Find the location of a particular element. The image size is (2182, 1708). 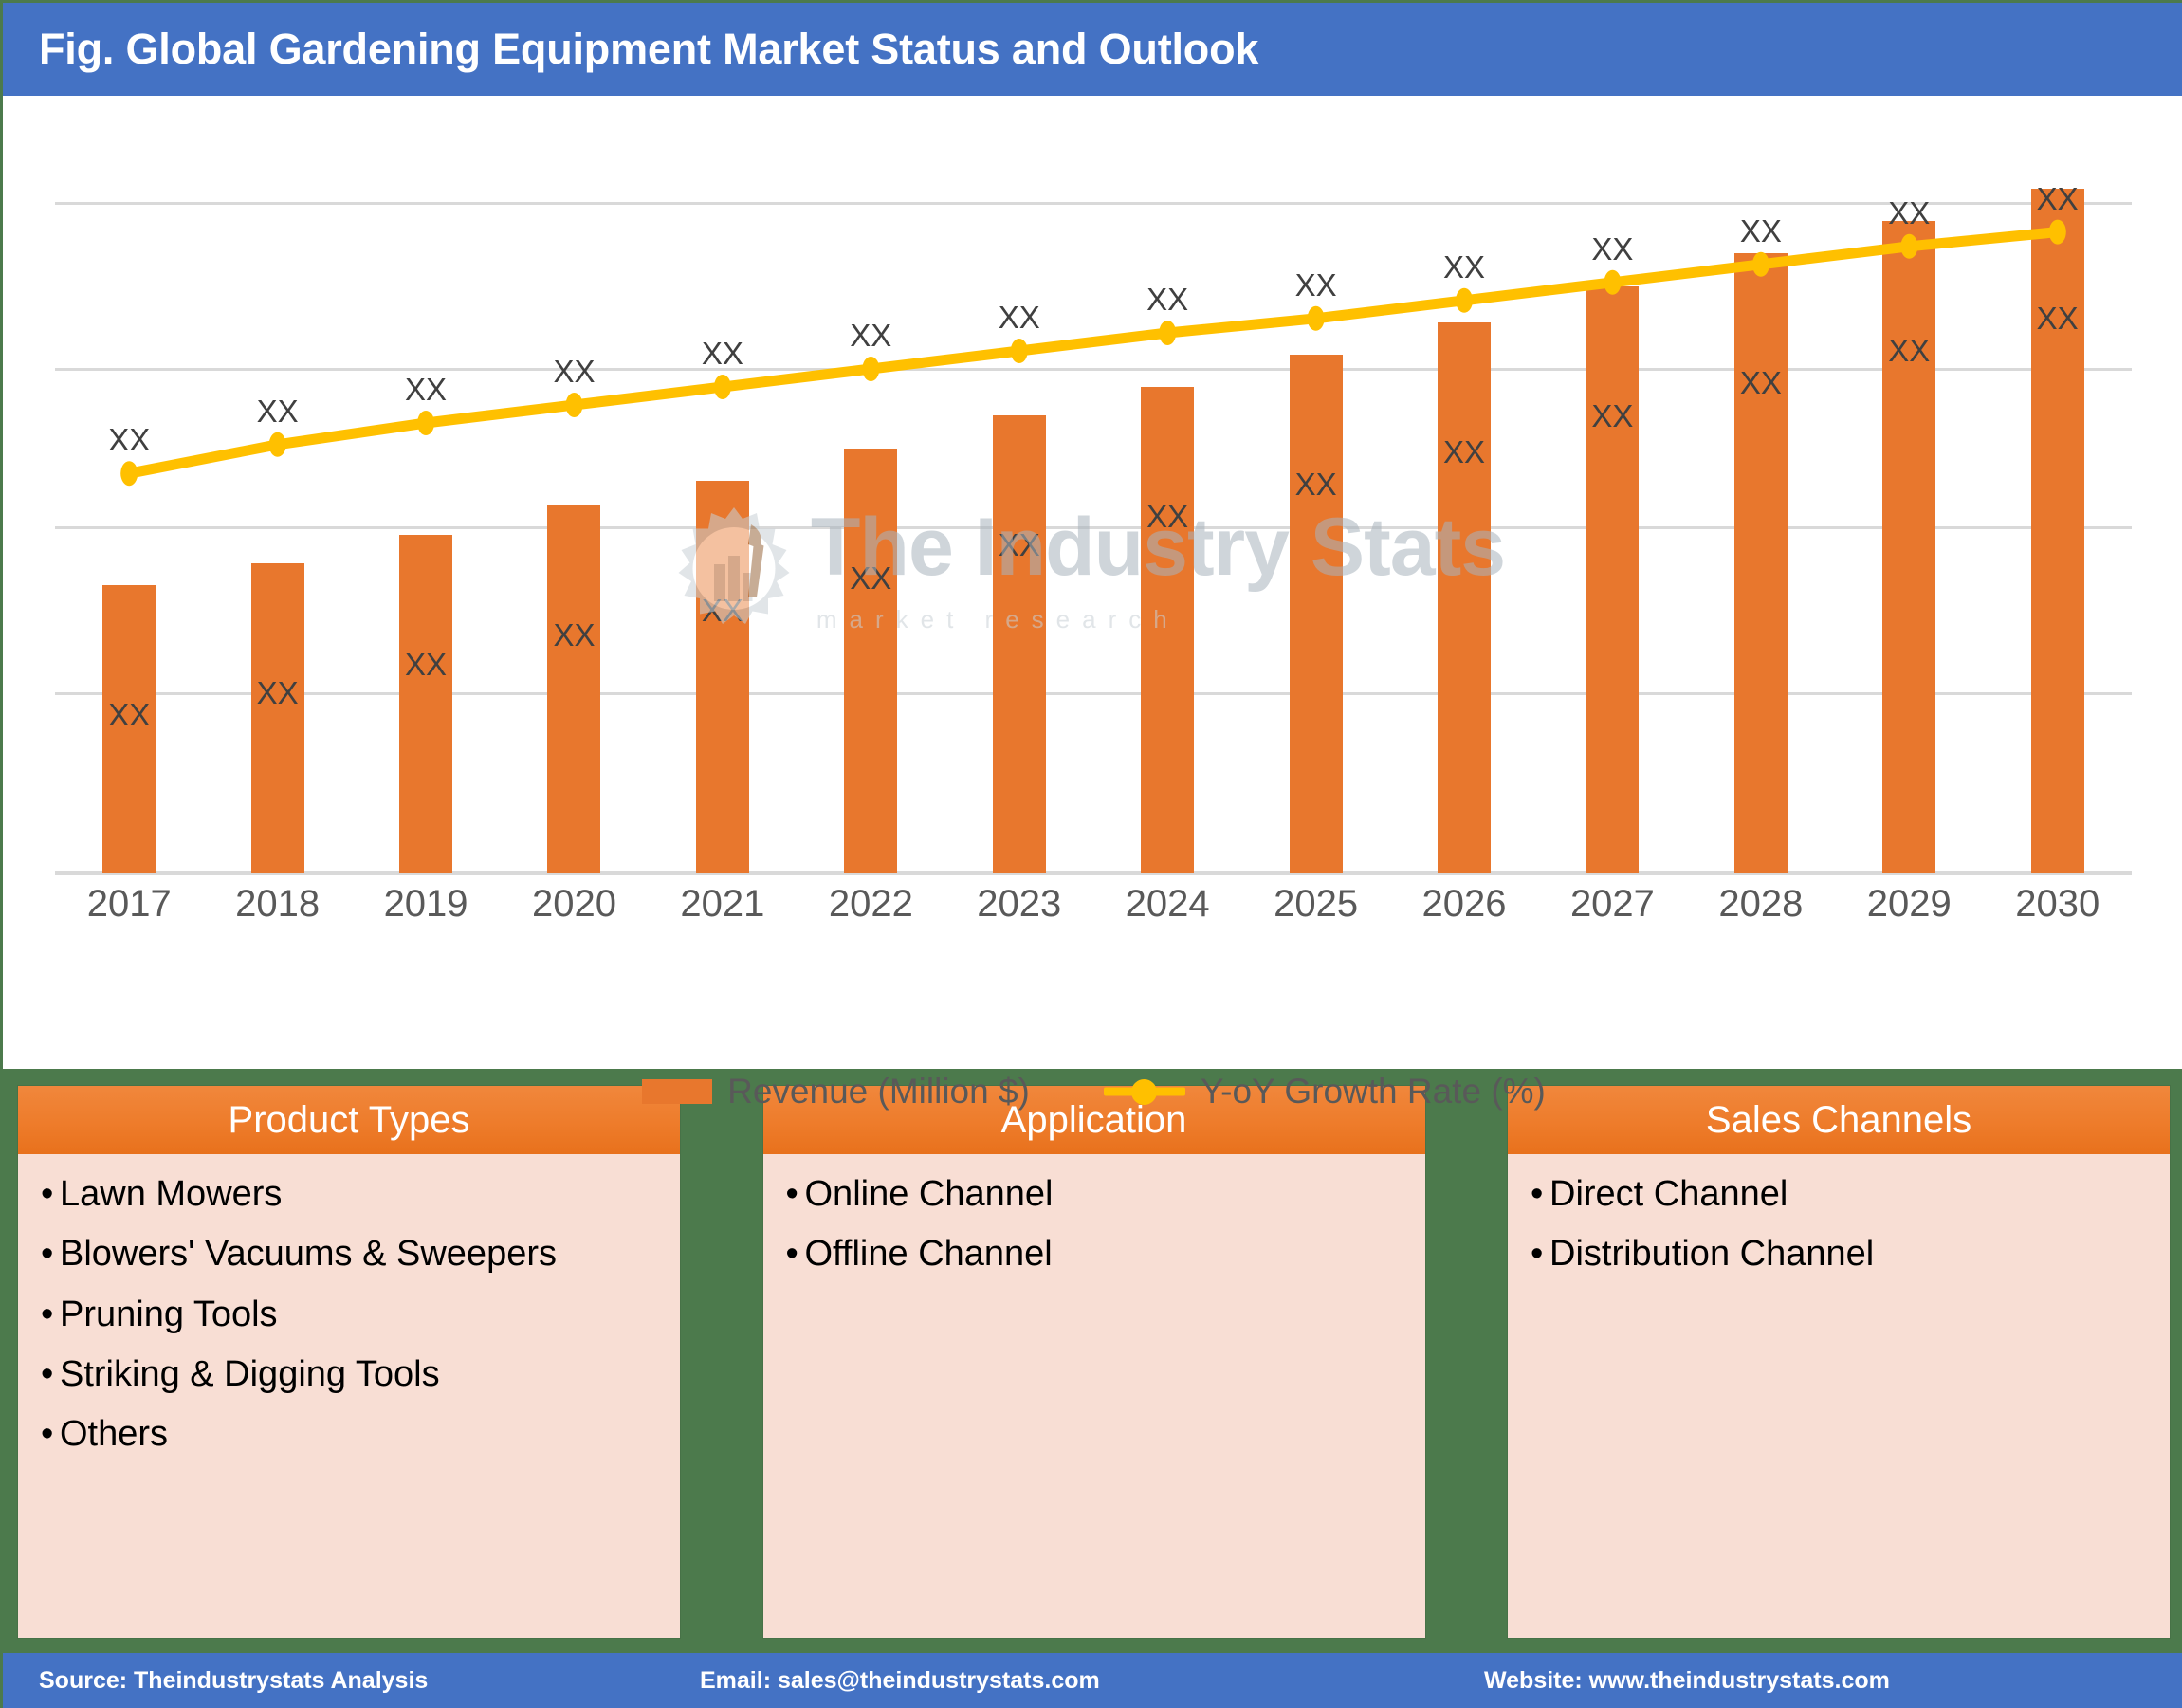

list-item: • Direct Channel is located at coordinates (1839, 1194).